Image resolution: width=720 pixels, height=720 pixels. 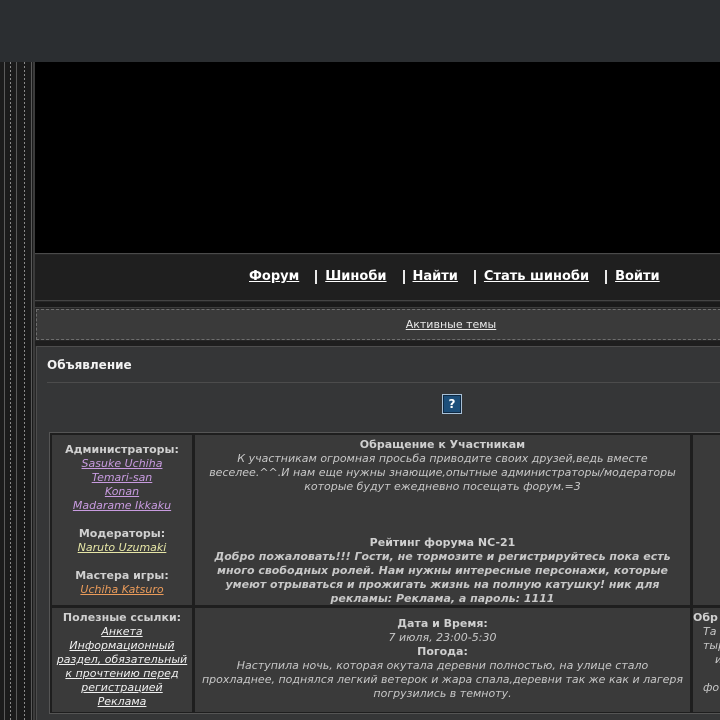 I want to click on right-fragment: н, so click(x=706, y=494).